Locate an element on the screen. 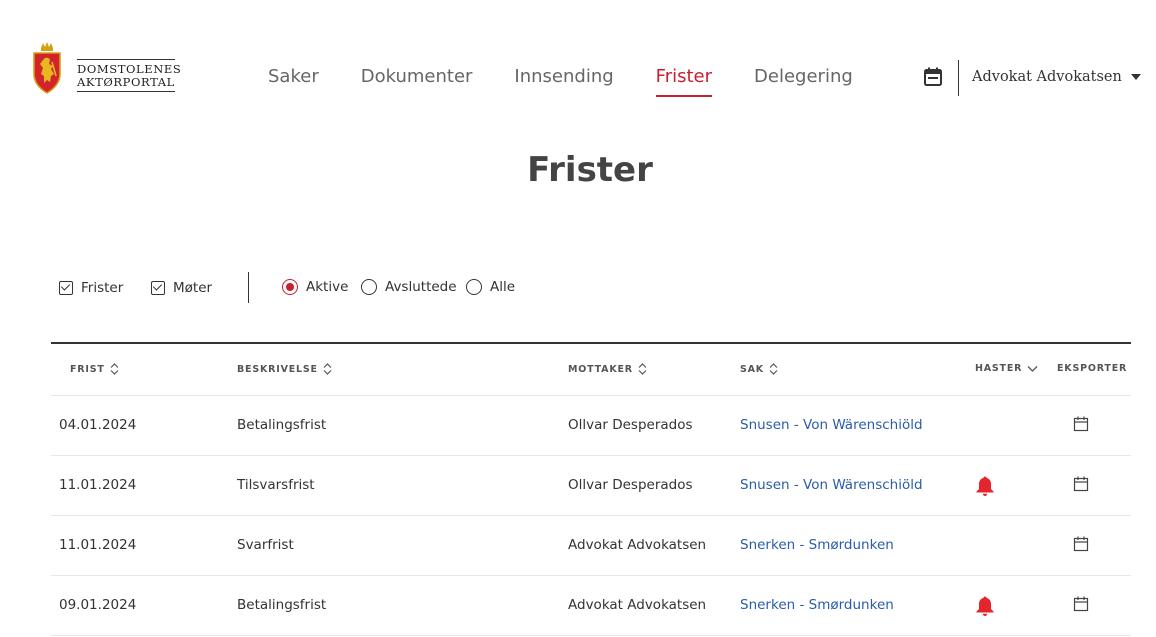  logo-text: DOMSTOLENES AKTØRPORTAL is located at coordinates (129, 75).